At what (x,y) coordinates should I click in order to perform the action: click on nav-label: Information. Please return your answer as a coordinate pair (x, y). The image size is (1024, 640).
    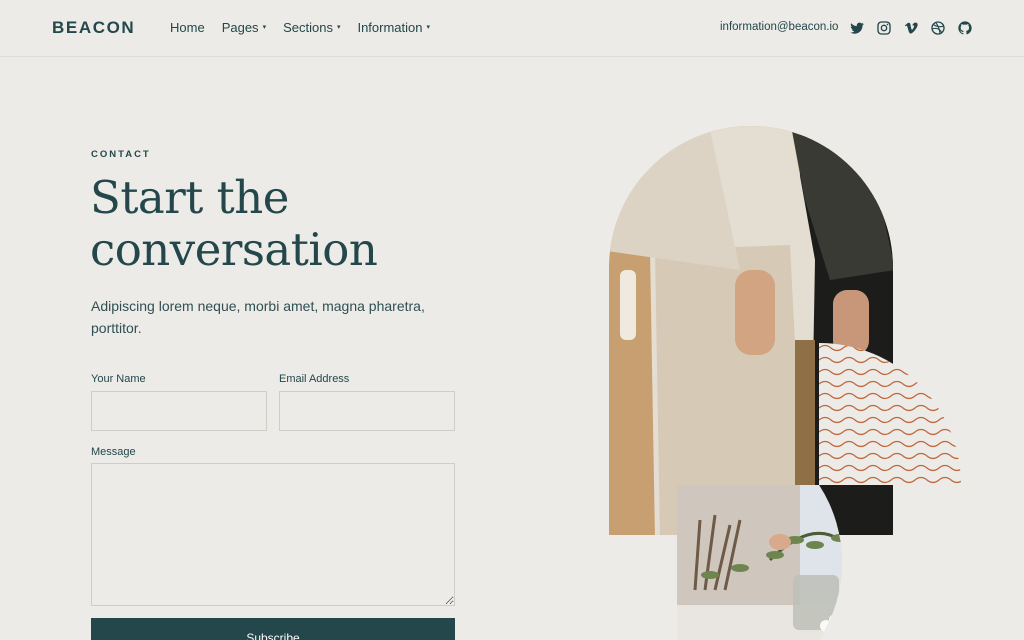
    Looking at the image, I should click on (390, 27).